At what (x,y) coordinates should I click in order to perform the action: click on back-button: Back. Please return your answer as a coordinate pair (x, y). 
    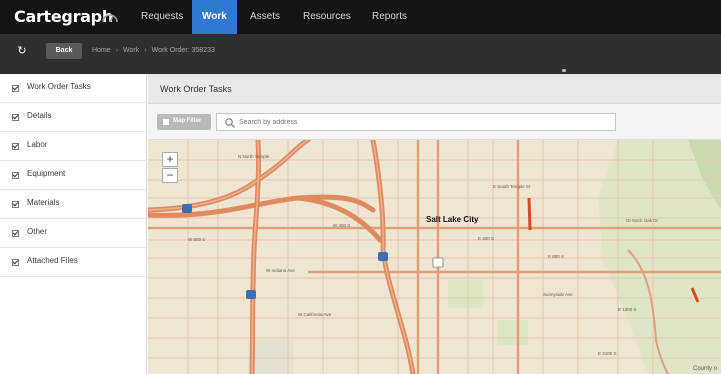
    Looking at the image, I should click on (64, 51).